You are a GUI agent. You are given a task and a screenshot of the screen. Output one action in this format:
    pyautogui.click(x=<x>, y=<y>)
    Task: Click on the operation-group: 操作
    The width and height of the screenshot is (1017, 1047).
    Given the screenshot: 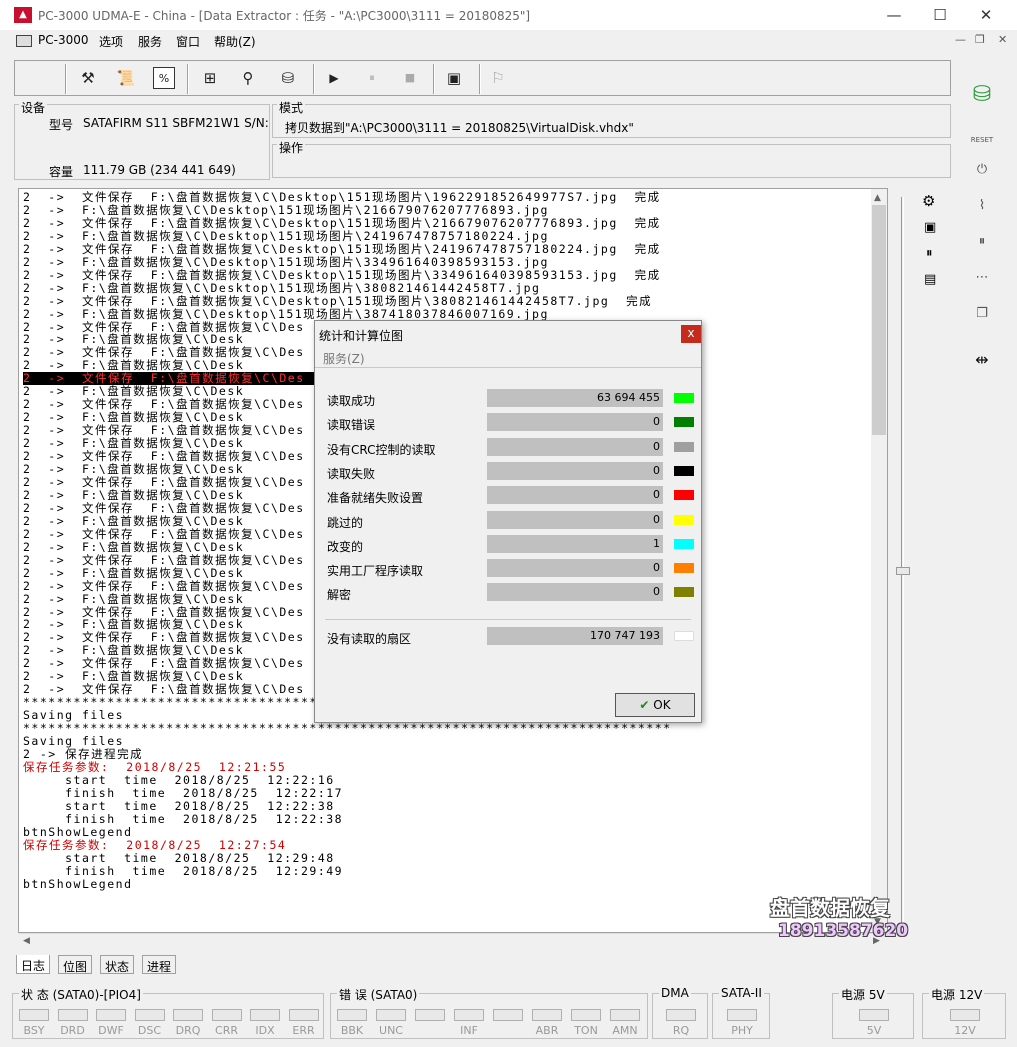 What is the action you would take?
    pyautogui.click(x=611, y=158)
    